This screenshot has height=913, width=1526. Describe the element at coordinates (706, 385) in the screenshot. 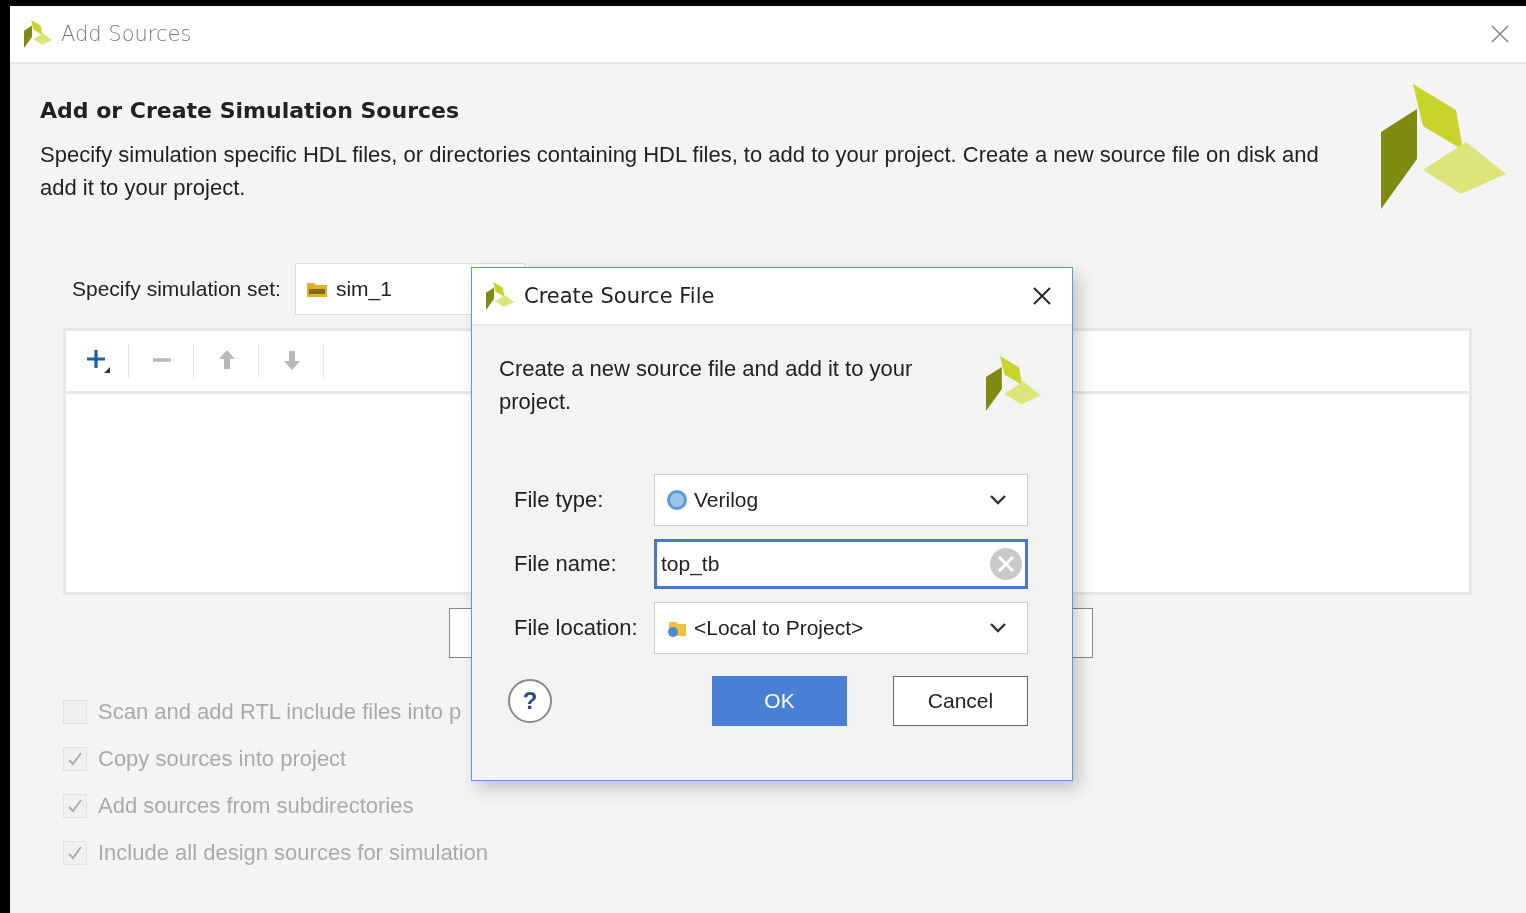

I see `dialog-description: Create a new source file and add it to your project.` at that location.